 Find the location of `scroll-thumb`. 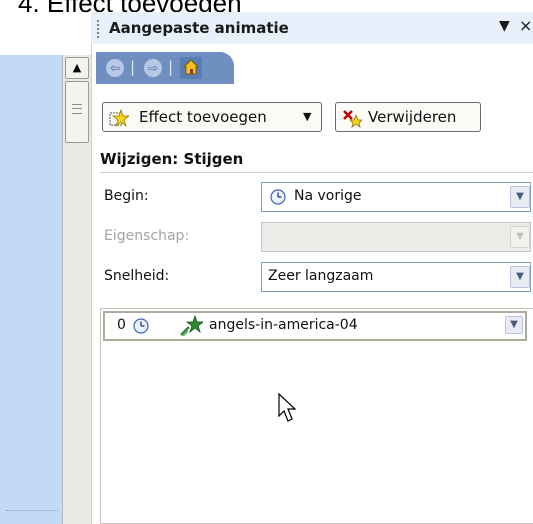

scroll-thumb is located at coordinates (77, 112).